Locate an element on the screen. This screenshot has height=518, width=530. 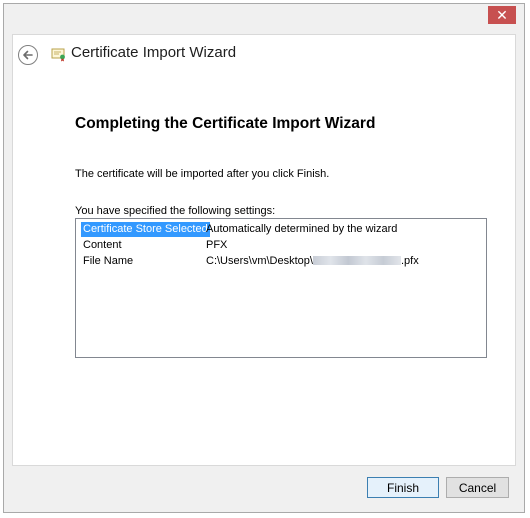
settings-value: Automatically determined by the wizard is located at coordinates (302, 229).